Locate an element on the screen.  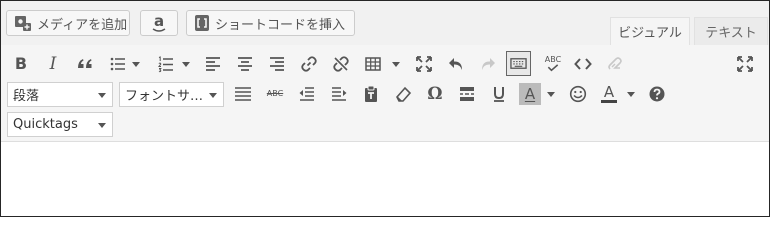
horizontal-lines-icon is located at coordinates (243, 94).